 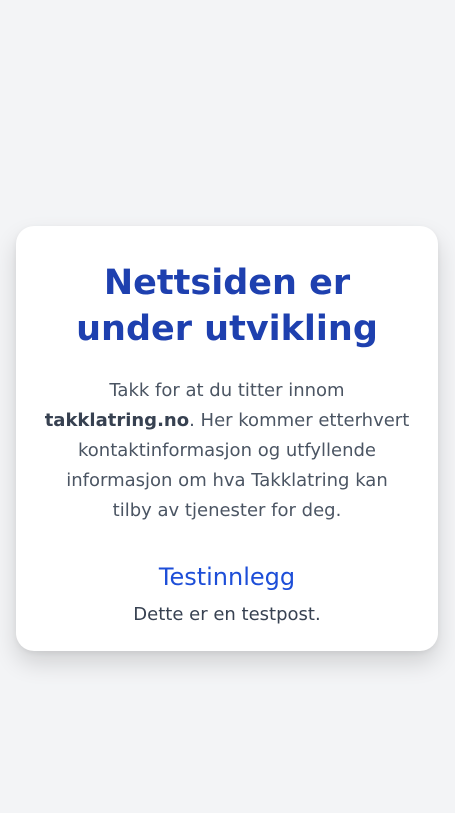 I want to click on page-title: Nettsiden er under utvikling, so click(x=227, y=306).